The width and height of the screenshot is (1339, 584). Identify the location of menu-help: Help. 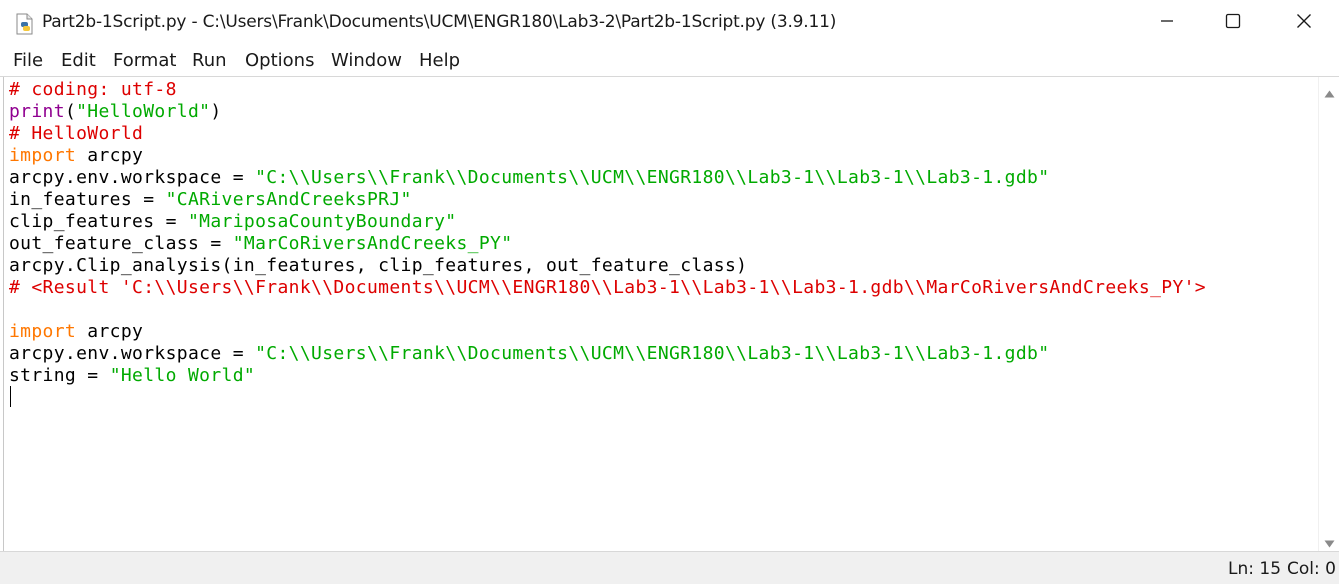
(439, 60).